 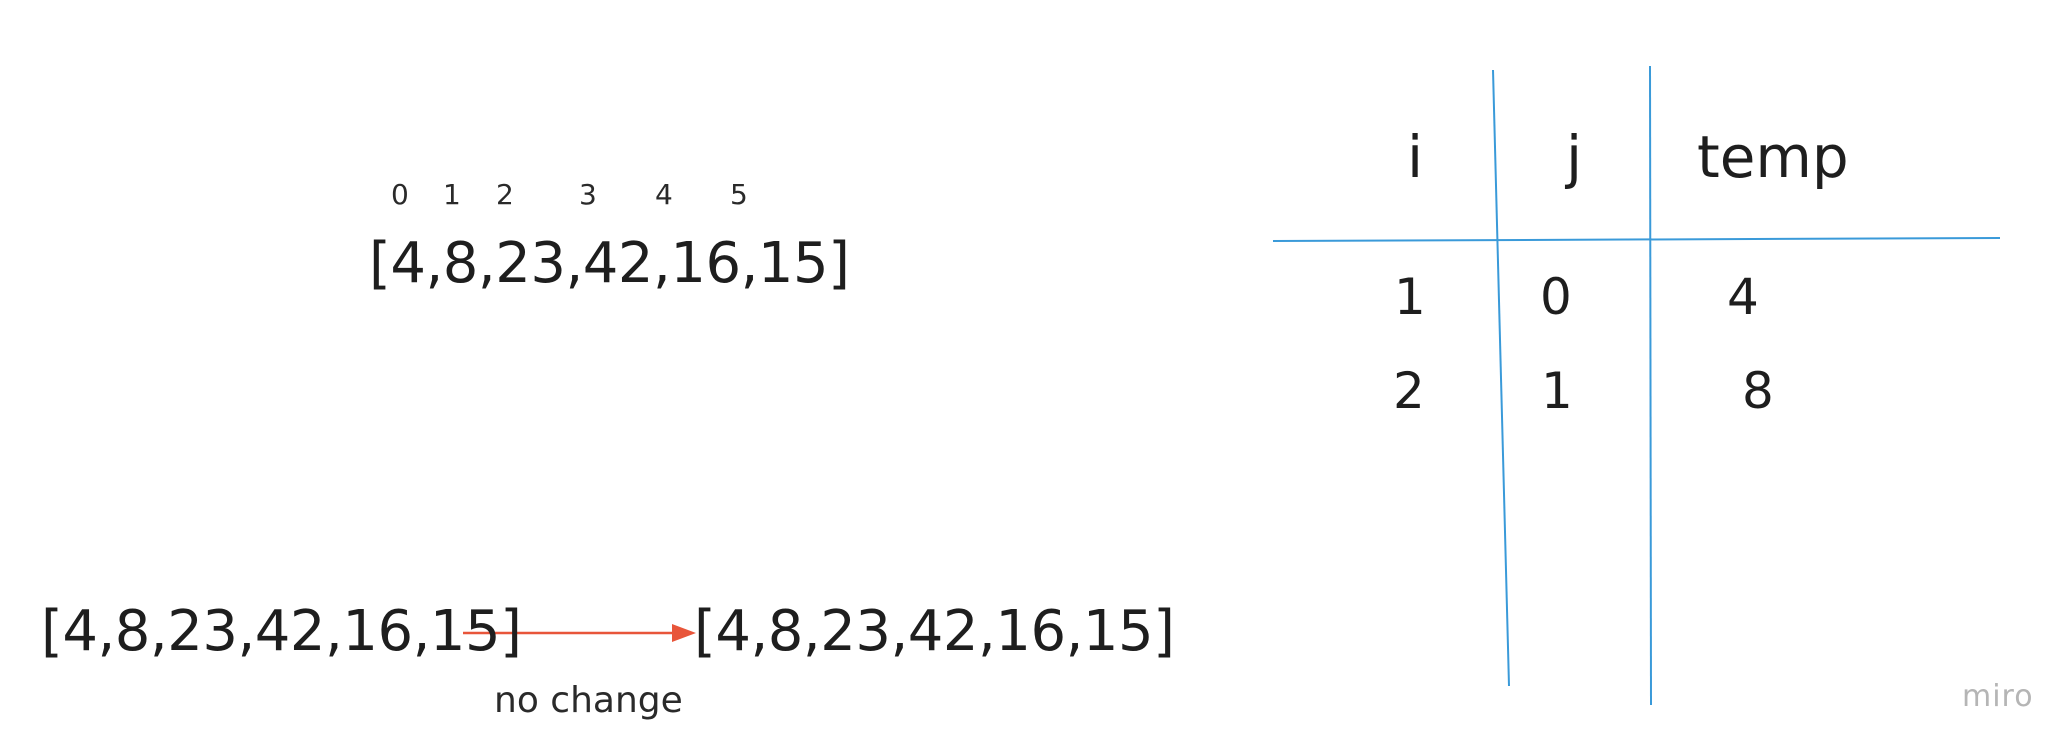 I want to click on table-row-2-i: 2, so click(x=1409, y=391).